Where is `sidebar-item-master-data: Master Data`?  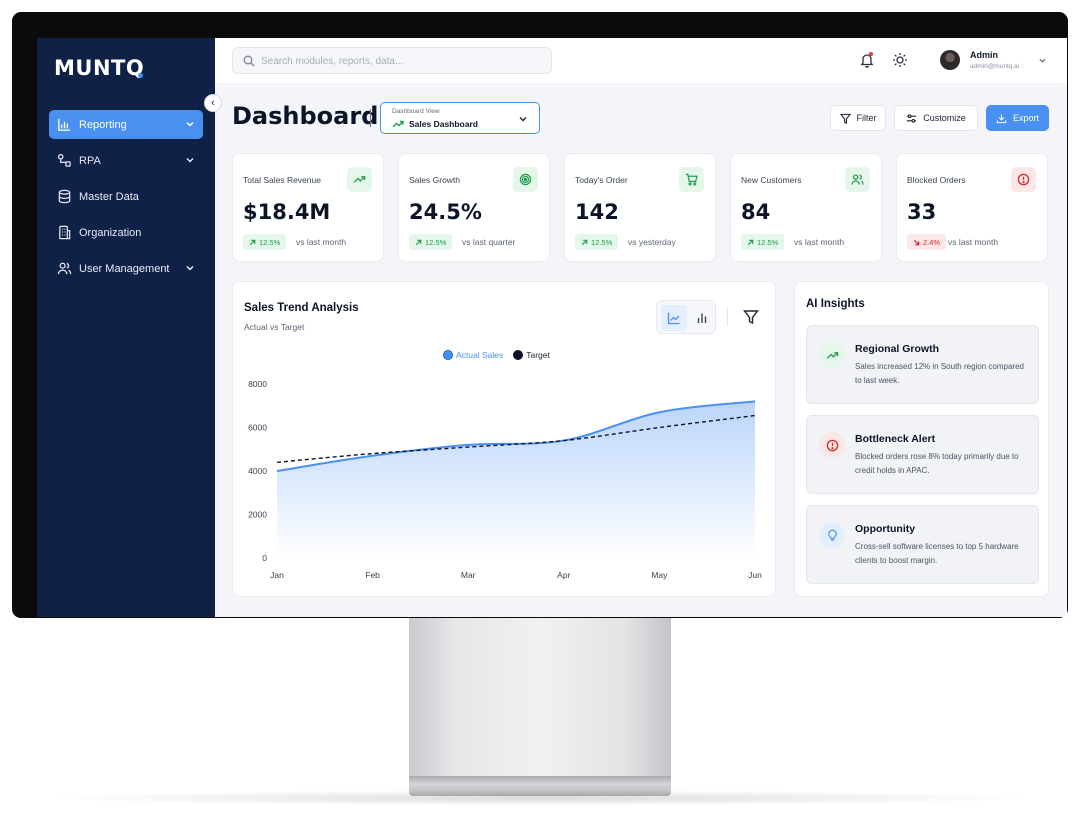 sidebar-item-master-data: Master Data is located at coordinates (126, 196).